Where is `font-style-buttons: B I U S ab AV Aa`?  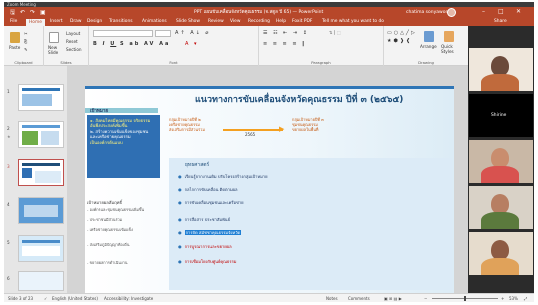
font-style-buttons: B I U S ab AV Aa is located at coordinates (131, 44).